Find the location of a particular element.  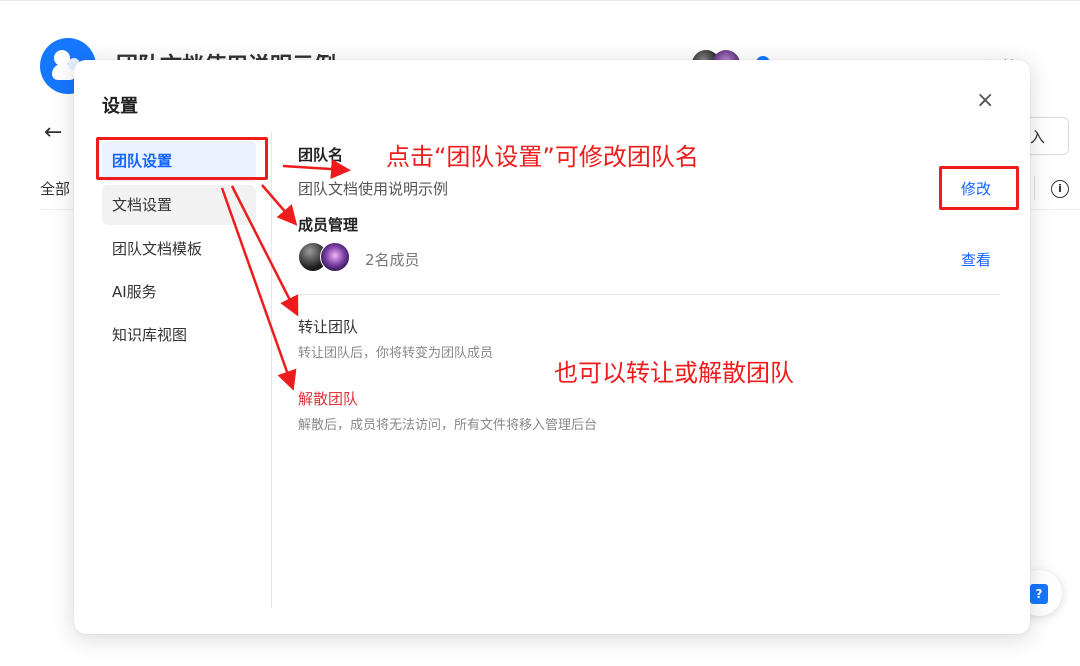

arrow-to-team-name is located at coordinates (316, 169).